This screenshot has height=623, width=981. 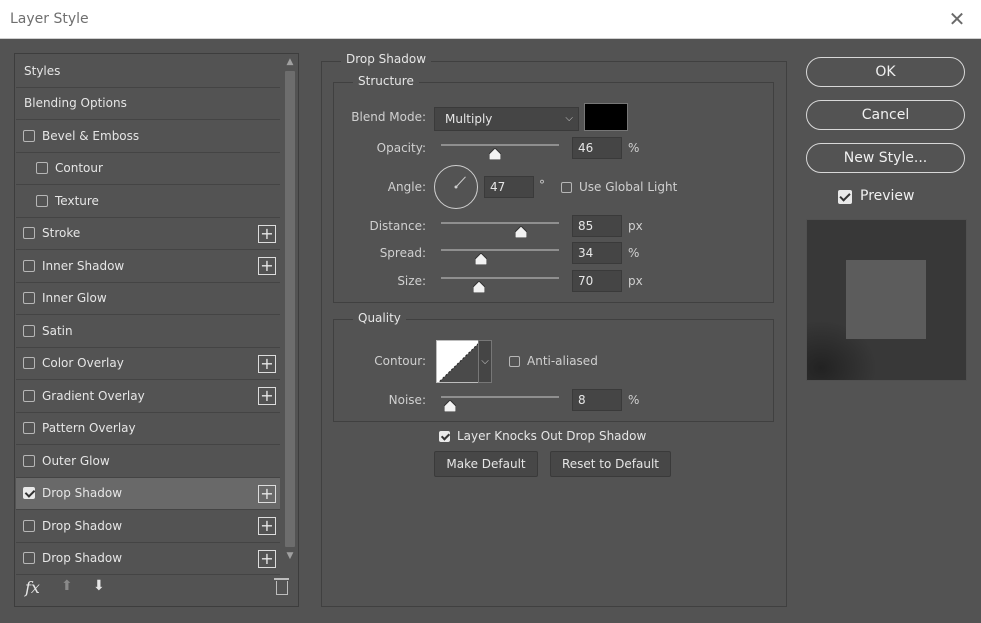 I want to click on styles-list-item: Inner Shadow +, so click(x=148, y=266).